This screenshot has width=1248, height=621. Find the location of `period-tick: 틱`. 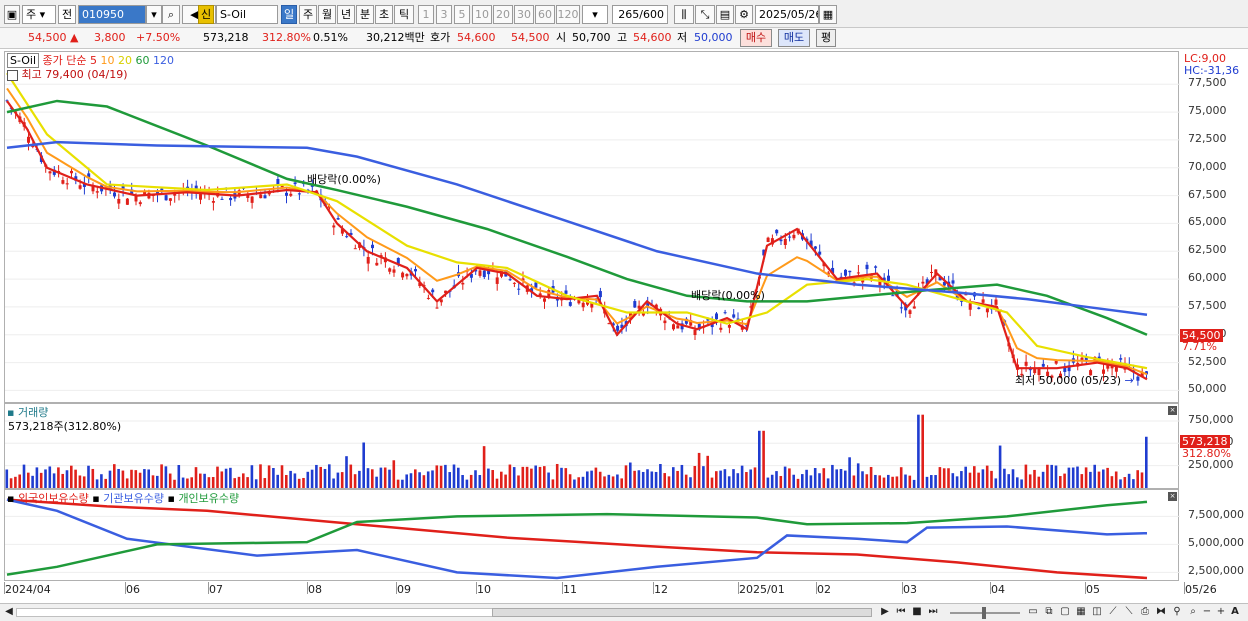

period-tick: 틱 is located at coordinates (404, 14).